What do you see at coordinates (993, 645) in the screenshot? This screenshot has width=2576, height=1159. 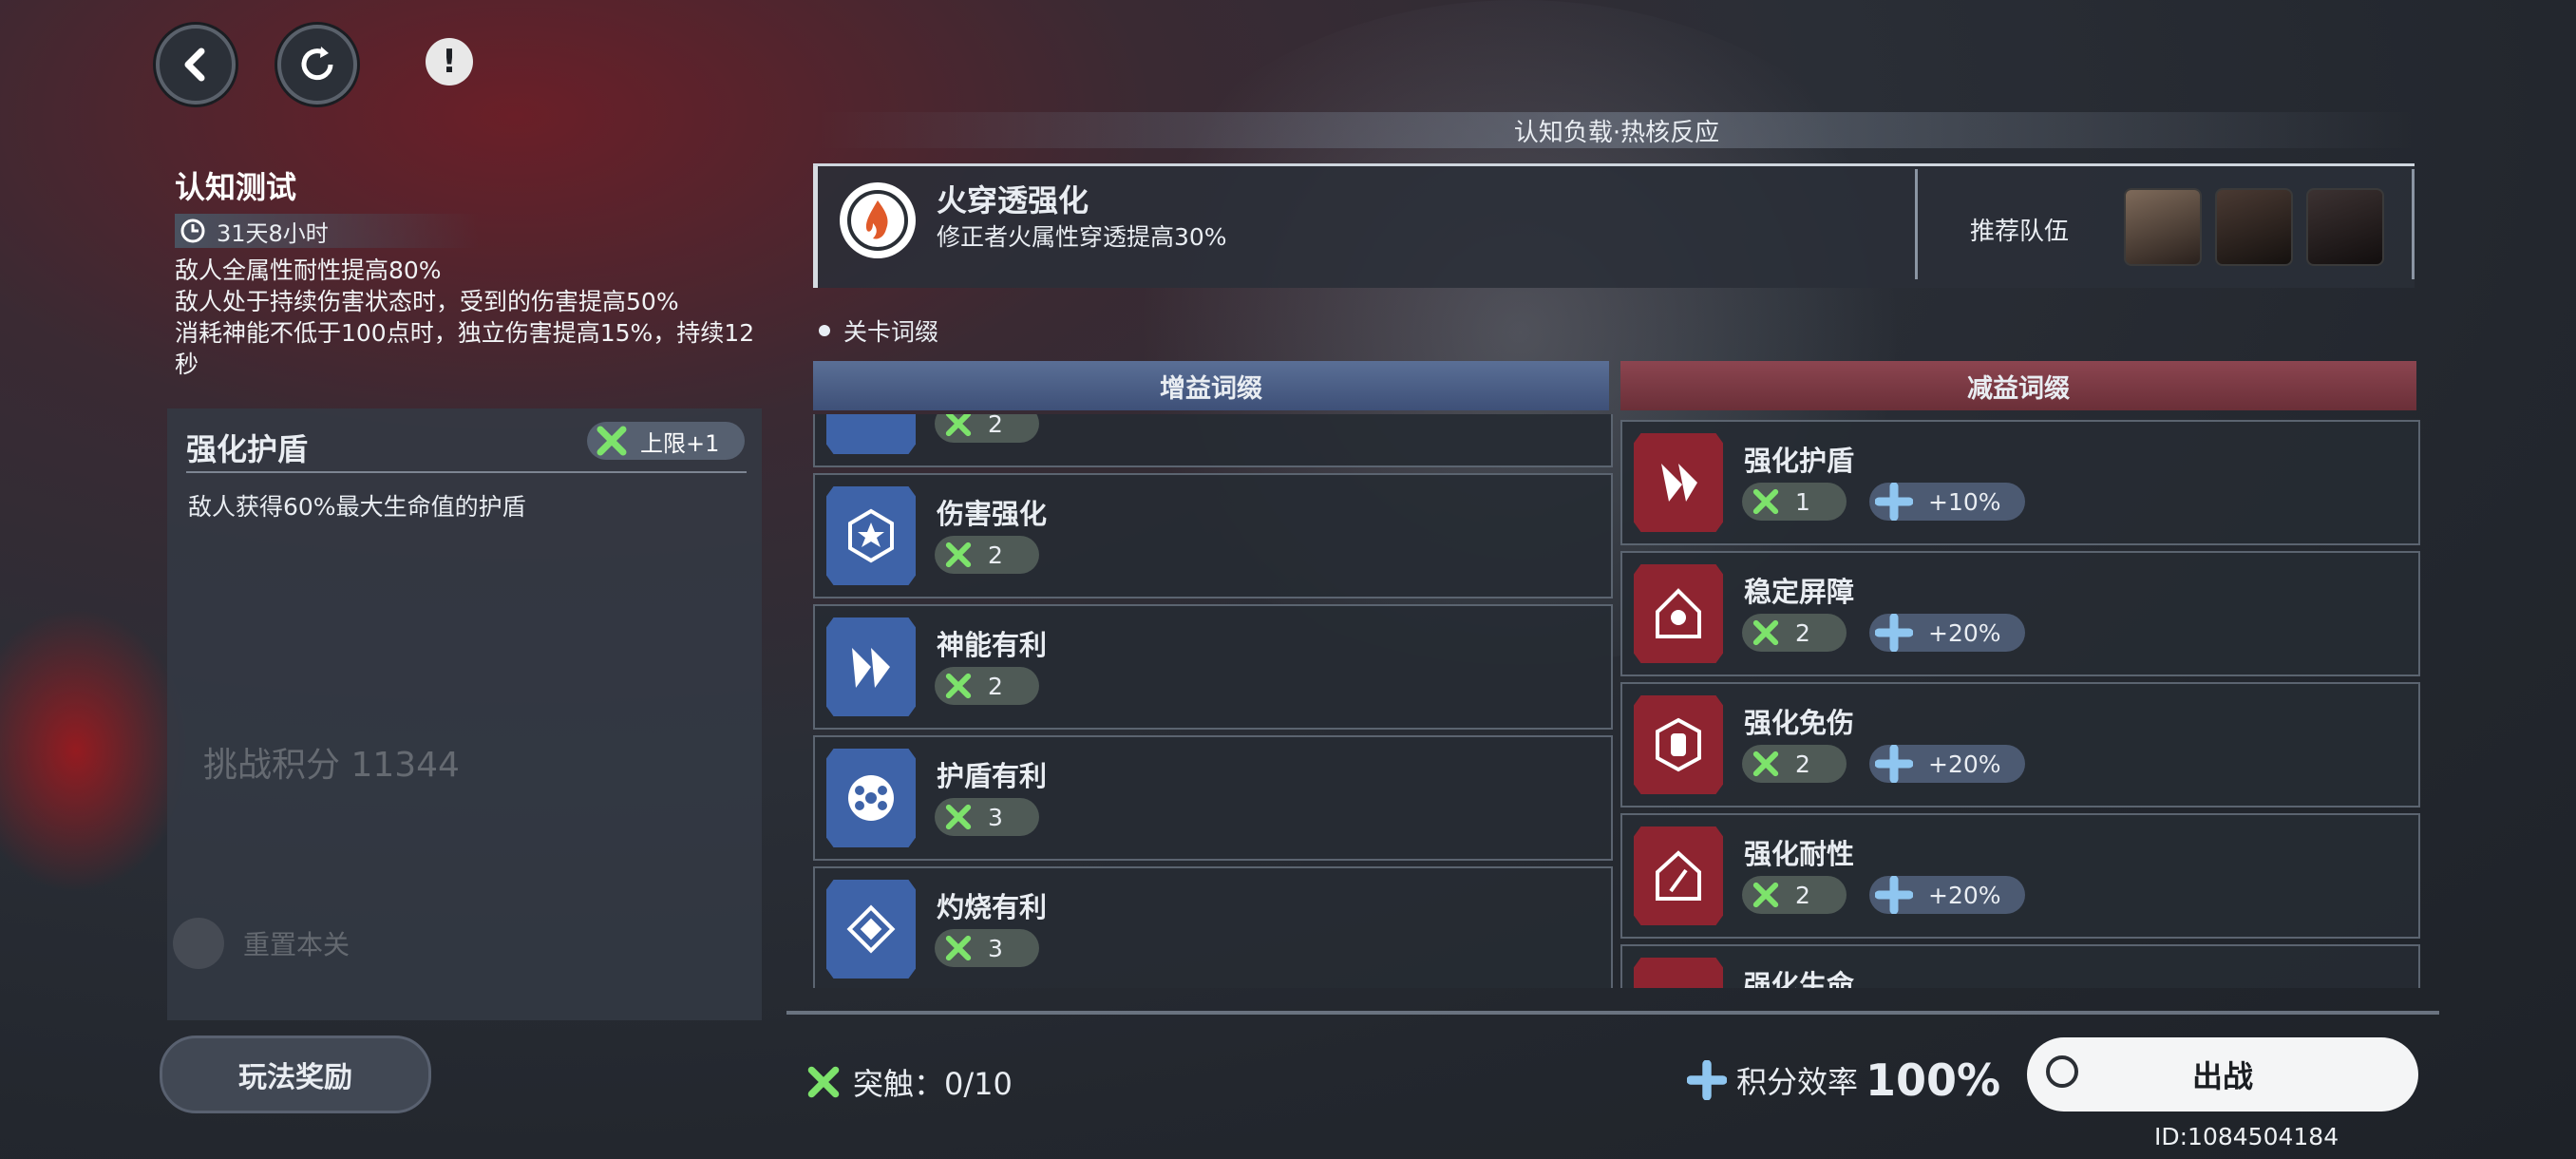 I see `buff-name: 神能有利` at bounding box center [993, 645].